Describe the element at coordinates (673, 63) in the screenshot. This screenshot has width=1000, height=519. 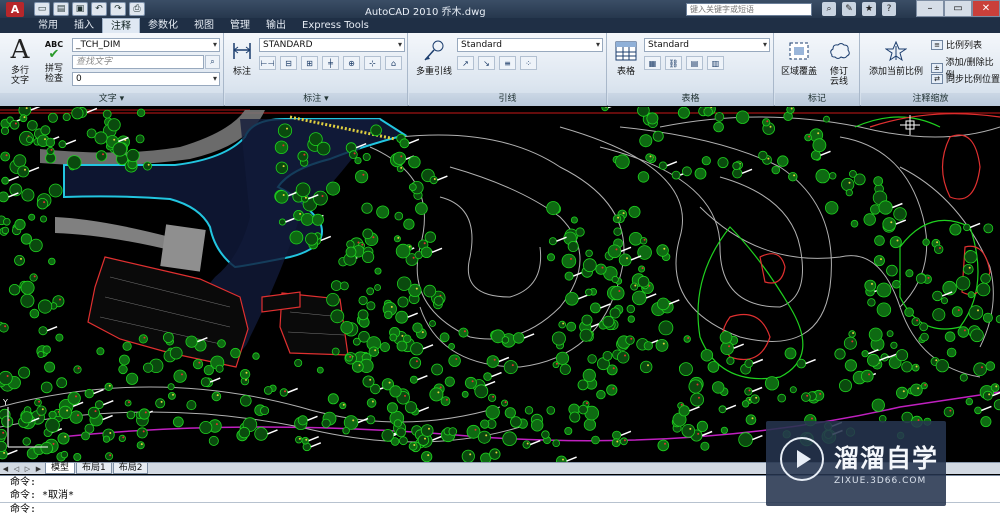
I see `link-data-icon: ⛓` at that location.